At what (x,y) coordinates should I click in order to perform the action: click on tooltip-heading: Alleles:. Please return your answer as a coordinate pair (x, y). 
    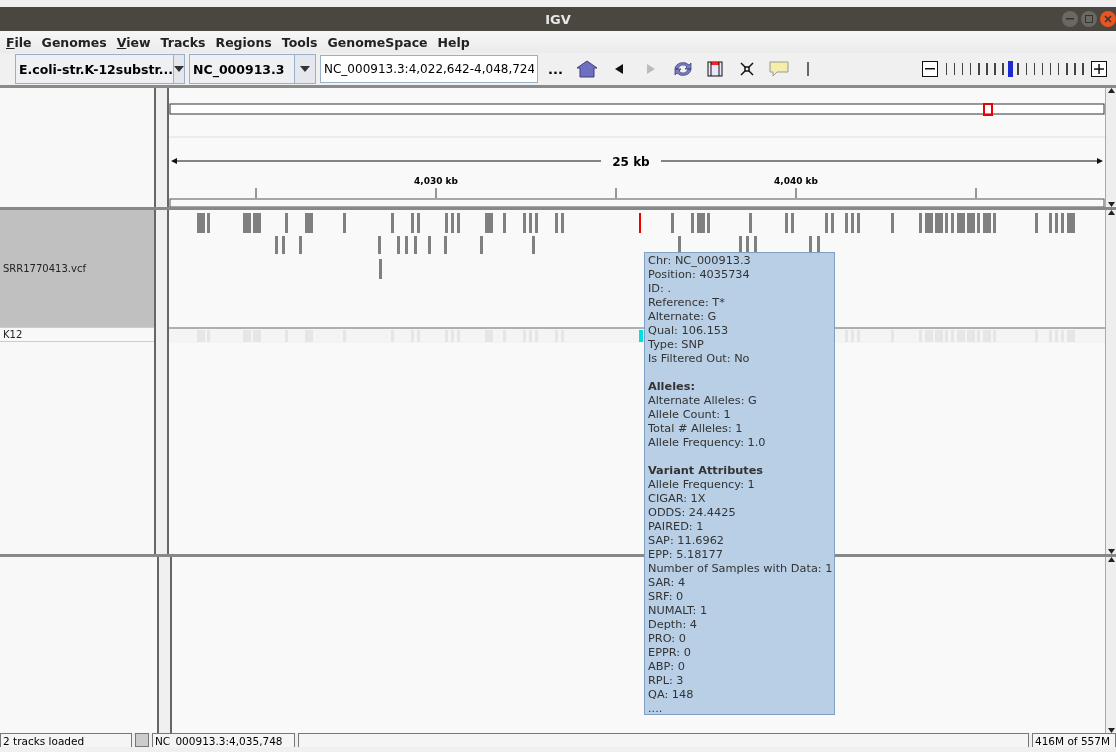
    Looking at the image, I should click on (672, 387).